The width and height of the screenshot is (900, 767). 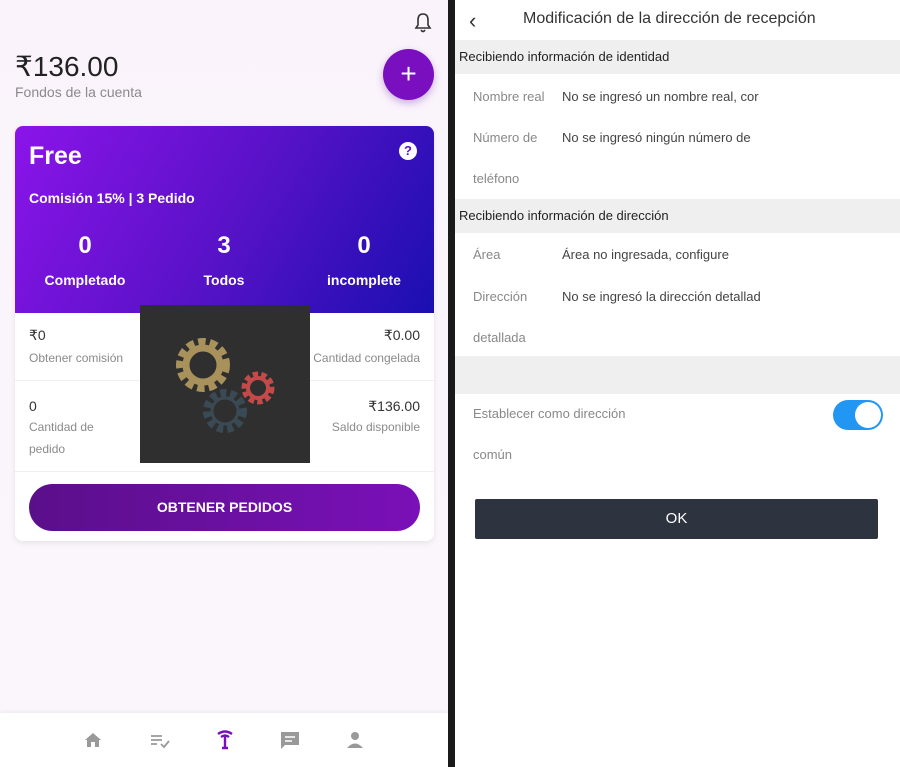 I want to click on detail-address-label: Dirección, so click(x=500, y=296).